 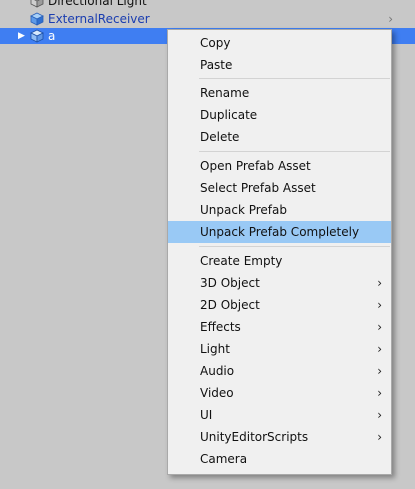 I want to click on menu-item-light: Light ›, so click(x=279, y=349).